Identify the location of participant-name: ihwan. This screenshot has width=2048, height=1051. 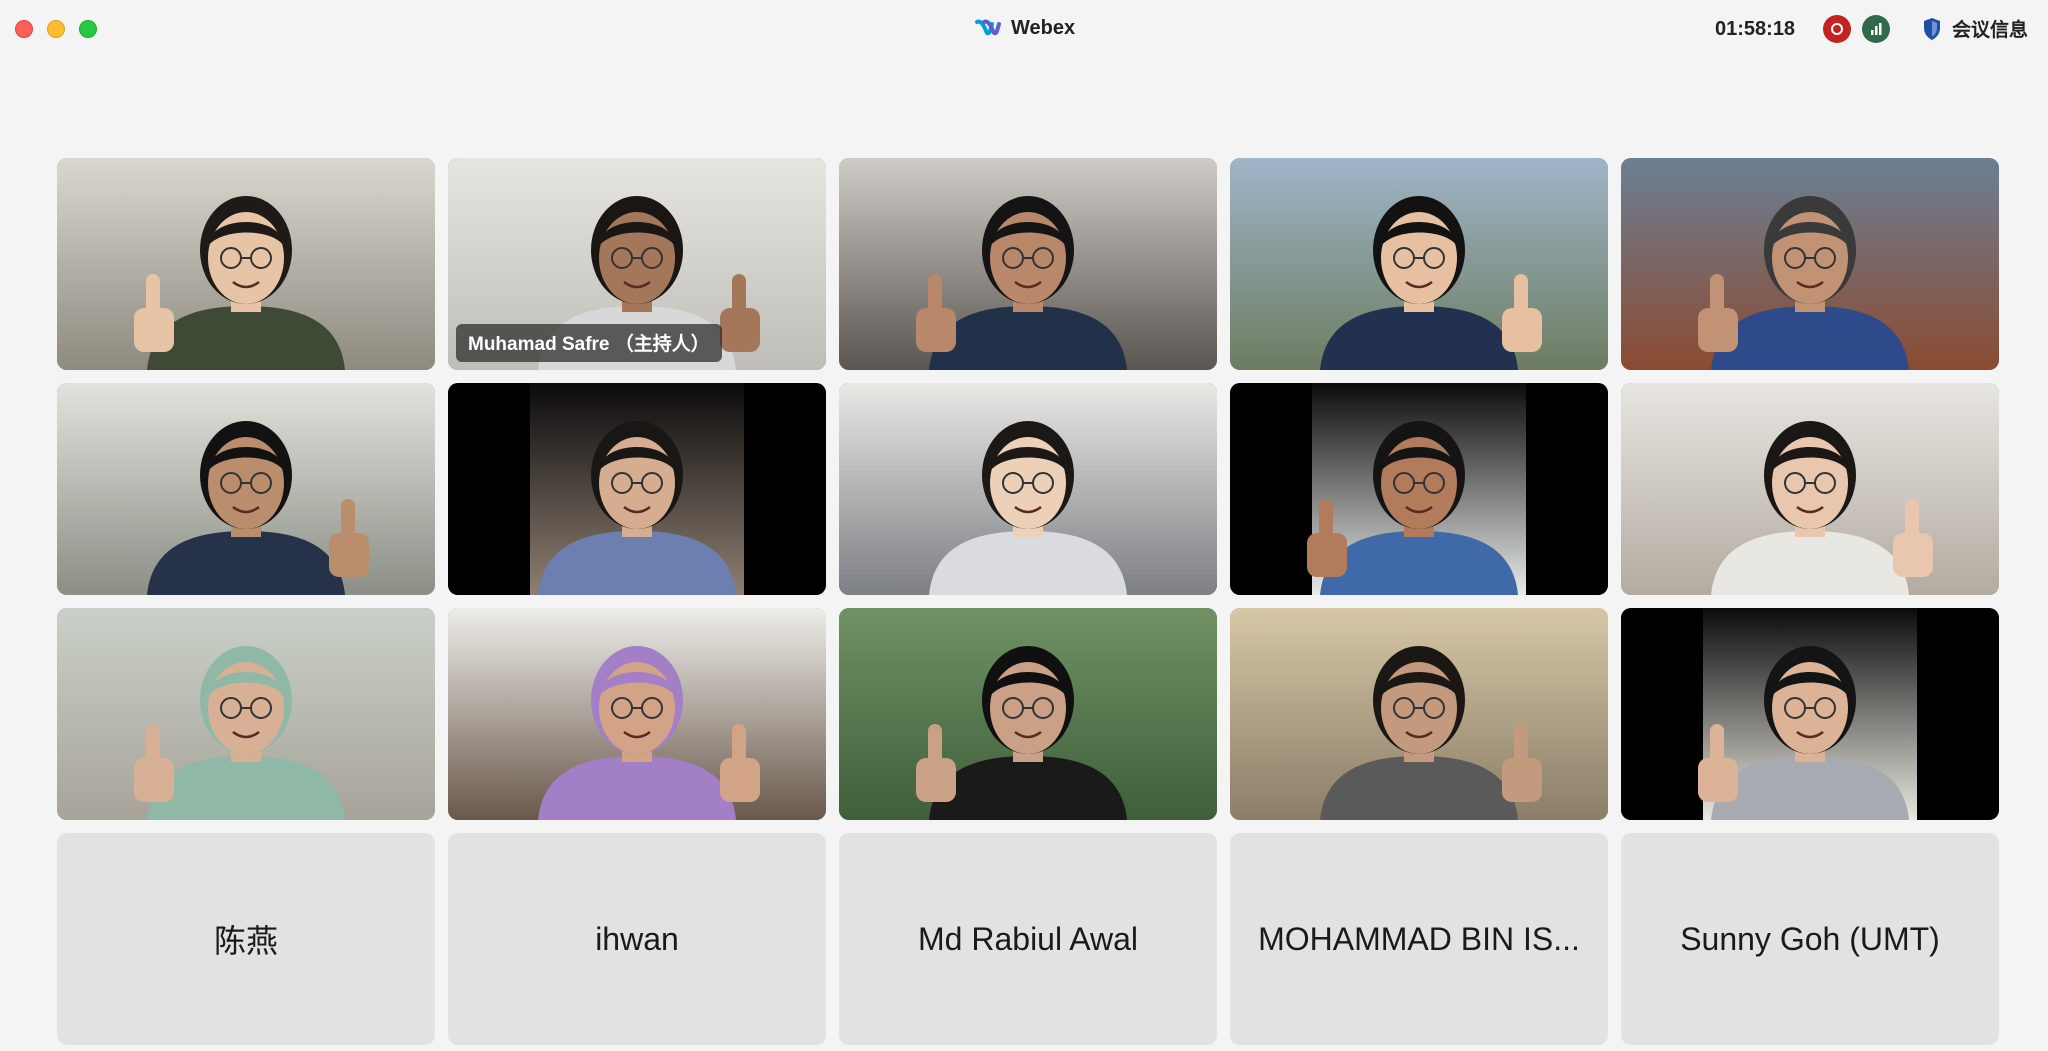
(637, 938).